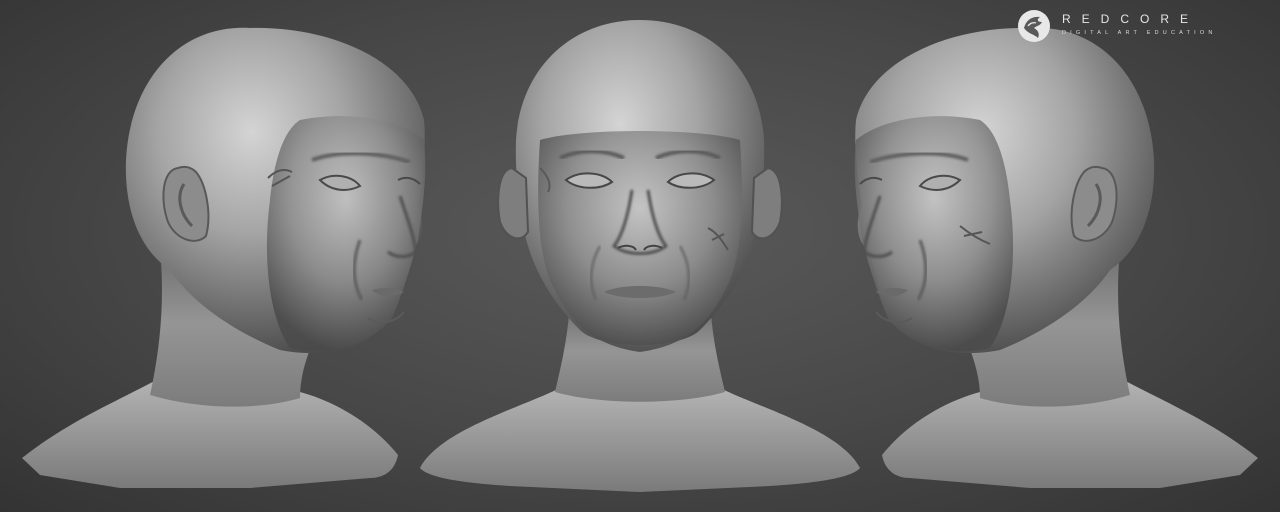 This screenshot has height=512, width=1280. Describe the element at coordinates (1139, 33) in the screenshot. I see `brand-tagline: DIGITAL ART EDUCATION` at that location.